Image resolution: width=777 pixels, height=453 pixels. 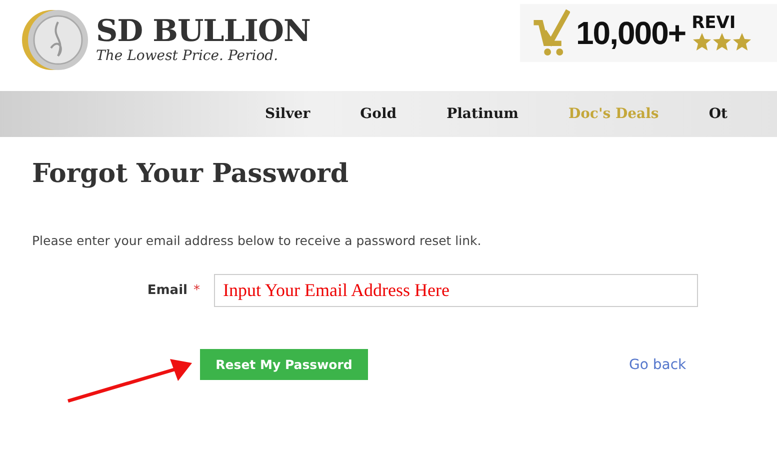 What do you see at coordinates (657, 364) in the screenshot?
I see `go-back-link: Go back` at bounding box center [657, 364].